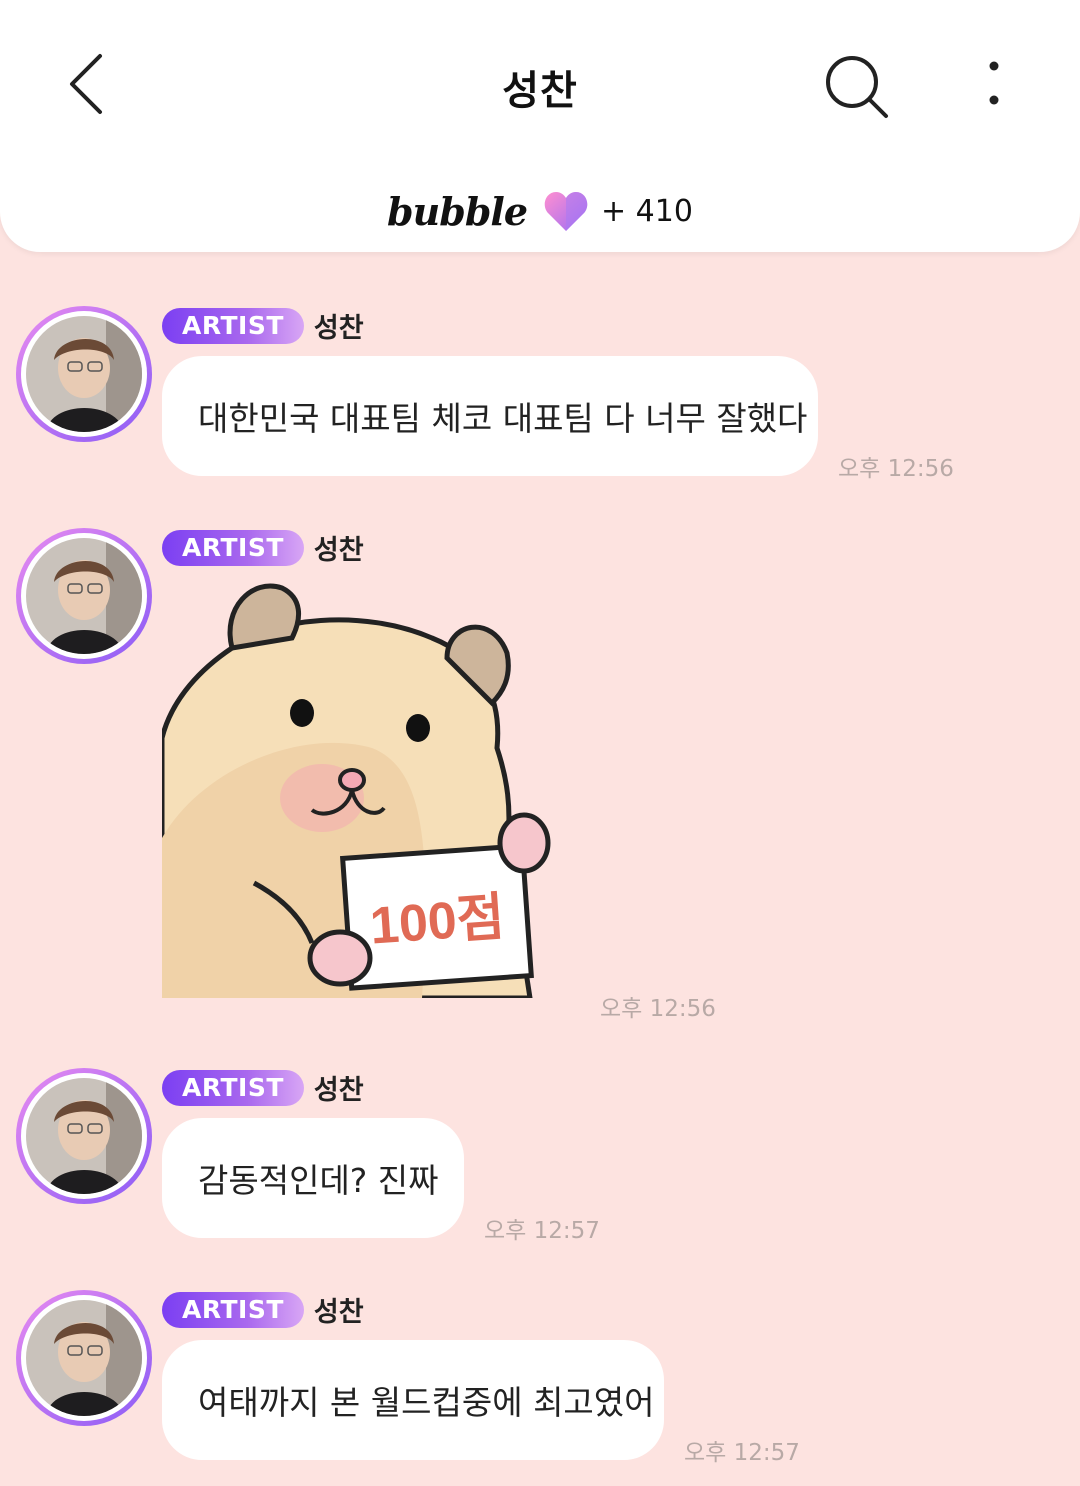  Describe the element at coordinates (457, 211) in the screenshot. I see `bubble-logo: bubble` at that location.